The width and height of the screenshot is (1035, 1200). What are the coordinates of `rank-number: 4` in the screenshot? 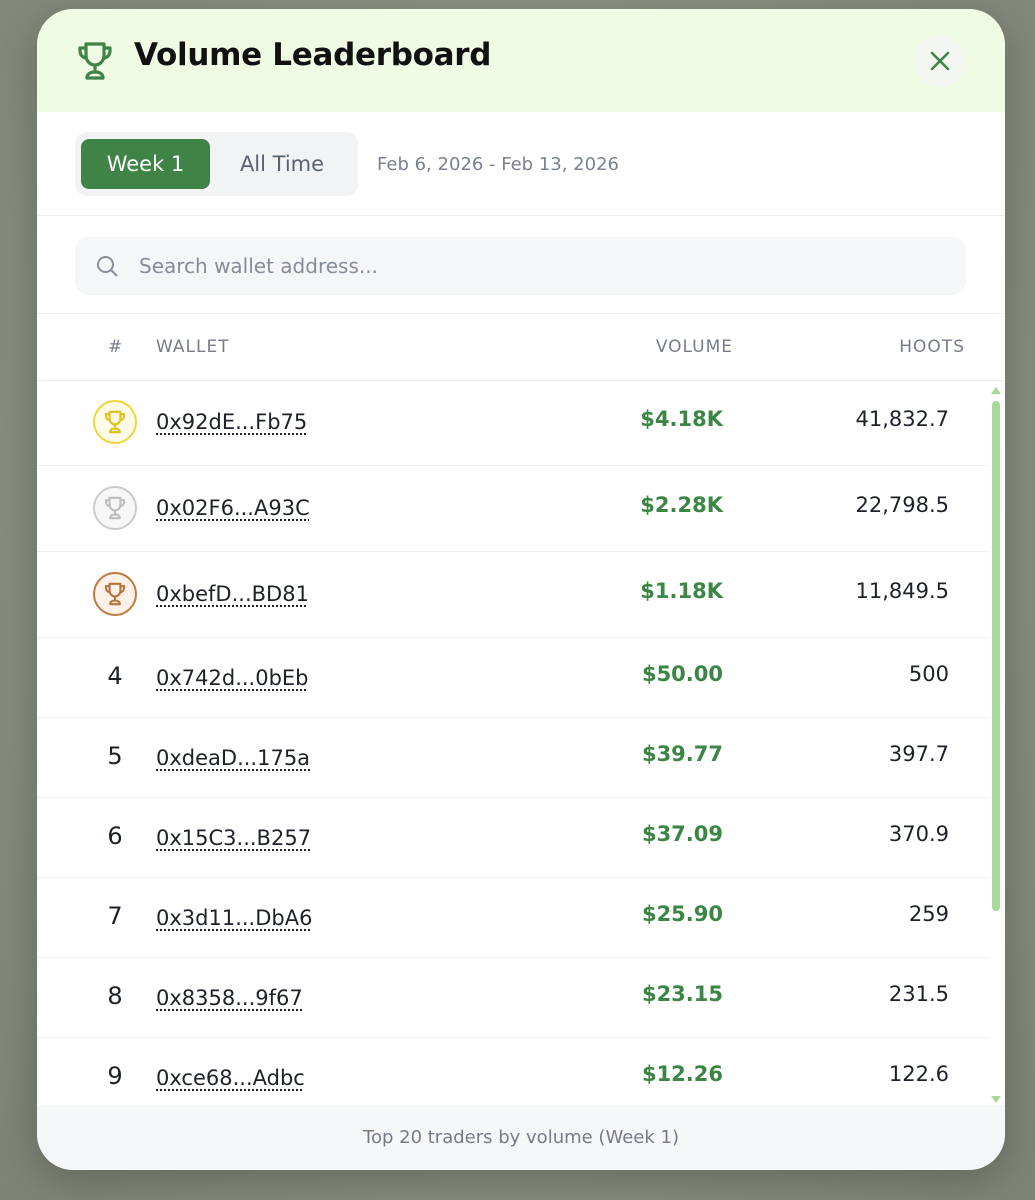 It's located at (115, 676).